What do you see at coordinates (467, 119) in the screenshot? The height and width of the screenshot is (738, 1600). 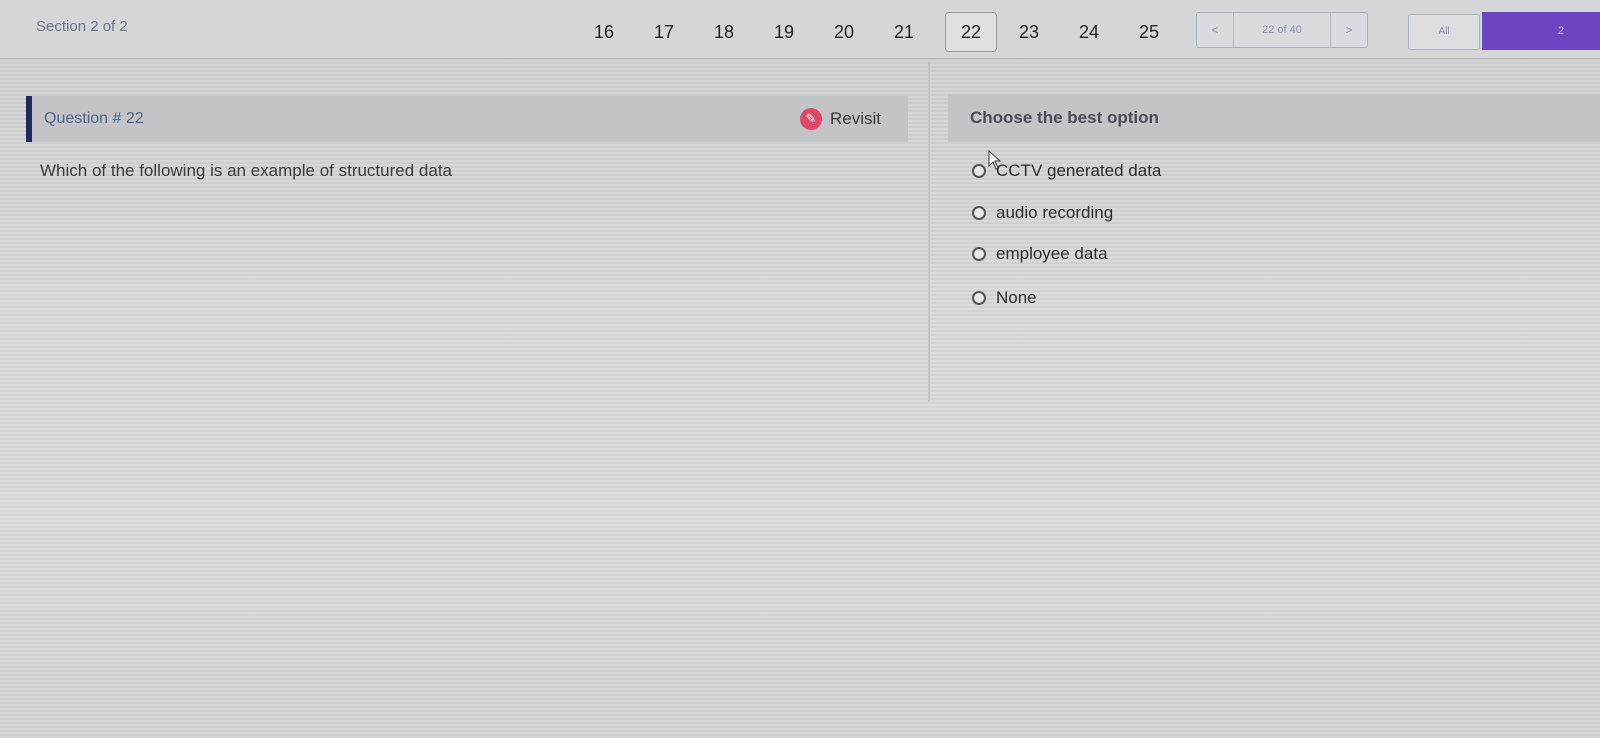 I see `question-header: Question # 22 ✎ Revisit` at bounding box center [467, 119].